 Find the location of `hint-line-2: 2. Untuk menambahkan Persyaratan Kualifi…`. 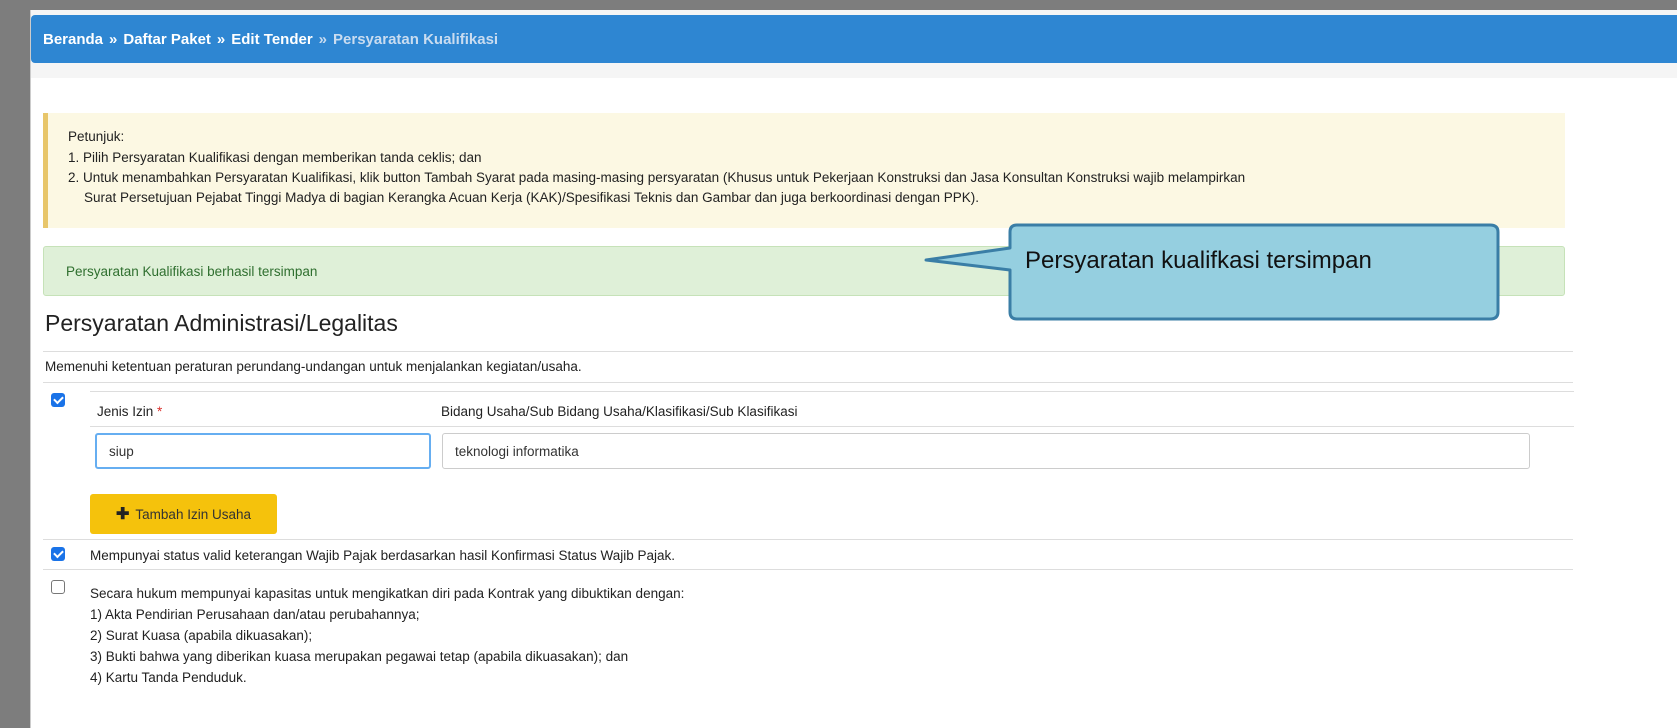

hint-line-2: 2. Untuk menambahkan Persyaratan Kualifi… is located at coordinates (657, 177).